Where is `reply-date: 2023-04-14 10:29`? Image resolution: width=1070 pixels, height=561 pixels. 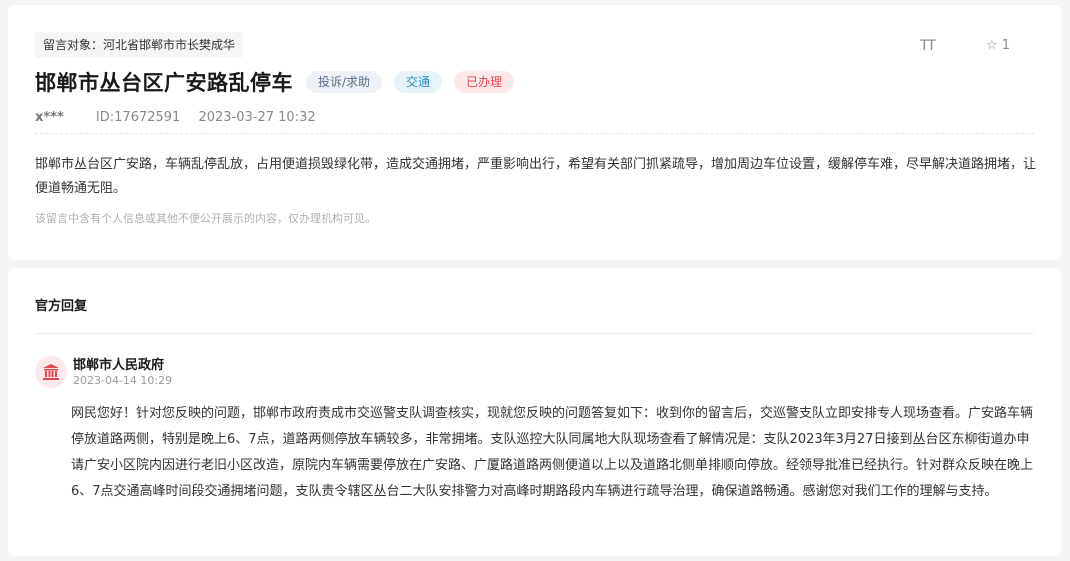
reply-date: 2023-04-14 10:29 is located at coordinates (123, 380).